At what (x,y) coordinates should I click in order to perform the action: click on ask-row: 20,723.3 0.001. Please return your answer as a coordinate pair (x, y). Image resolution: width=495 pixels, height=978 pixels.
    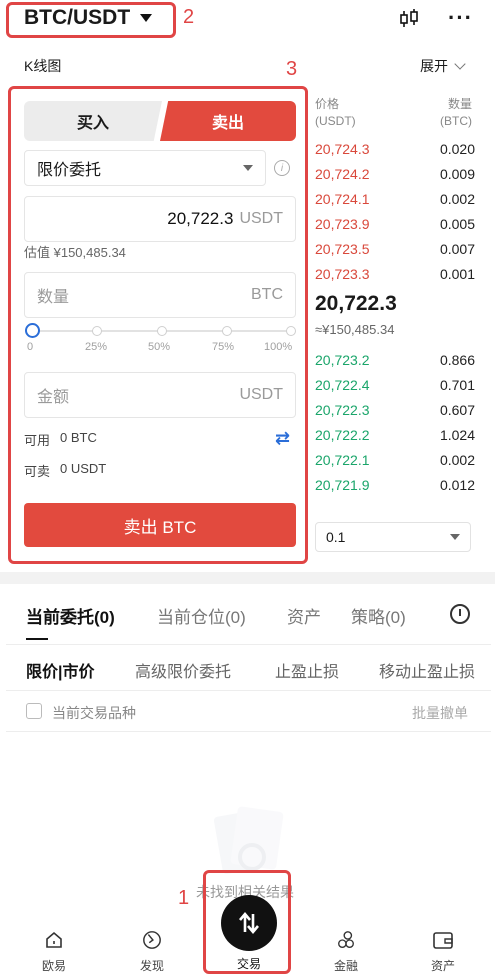
    Looking at the image, I should click on (395, 276).